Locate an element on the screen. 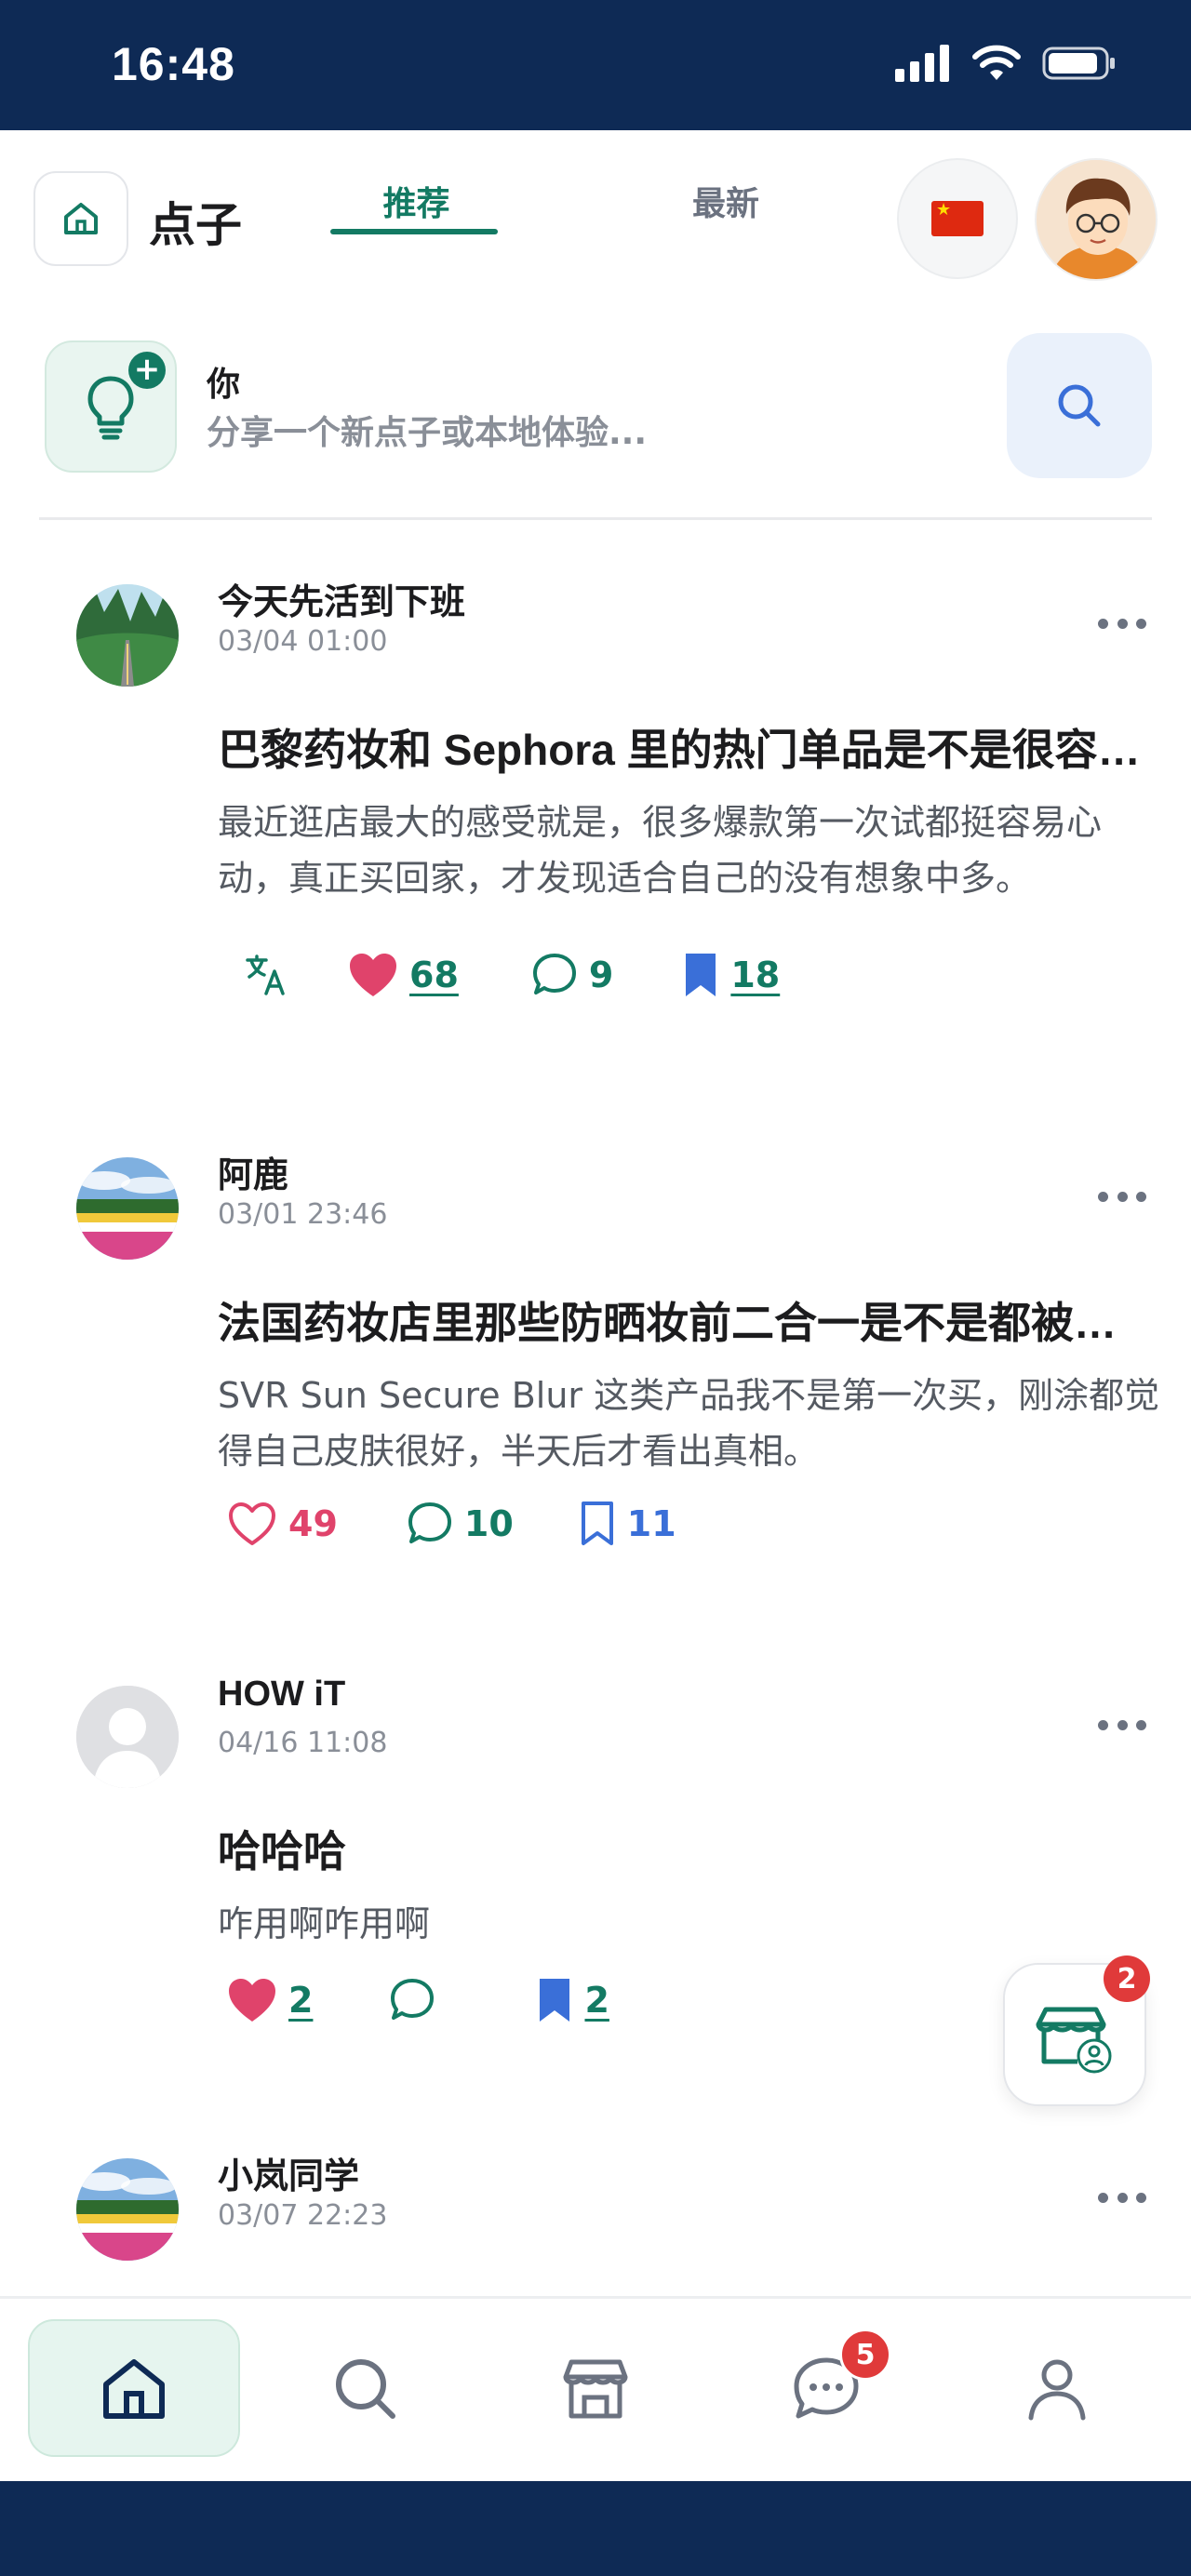 The image size is (1191, 2576). post-author: 今天先活到下班 is located at coordinates (341, 598).